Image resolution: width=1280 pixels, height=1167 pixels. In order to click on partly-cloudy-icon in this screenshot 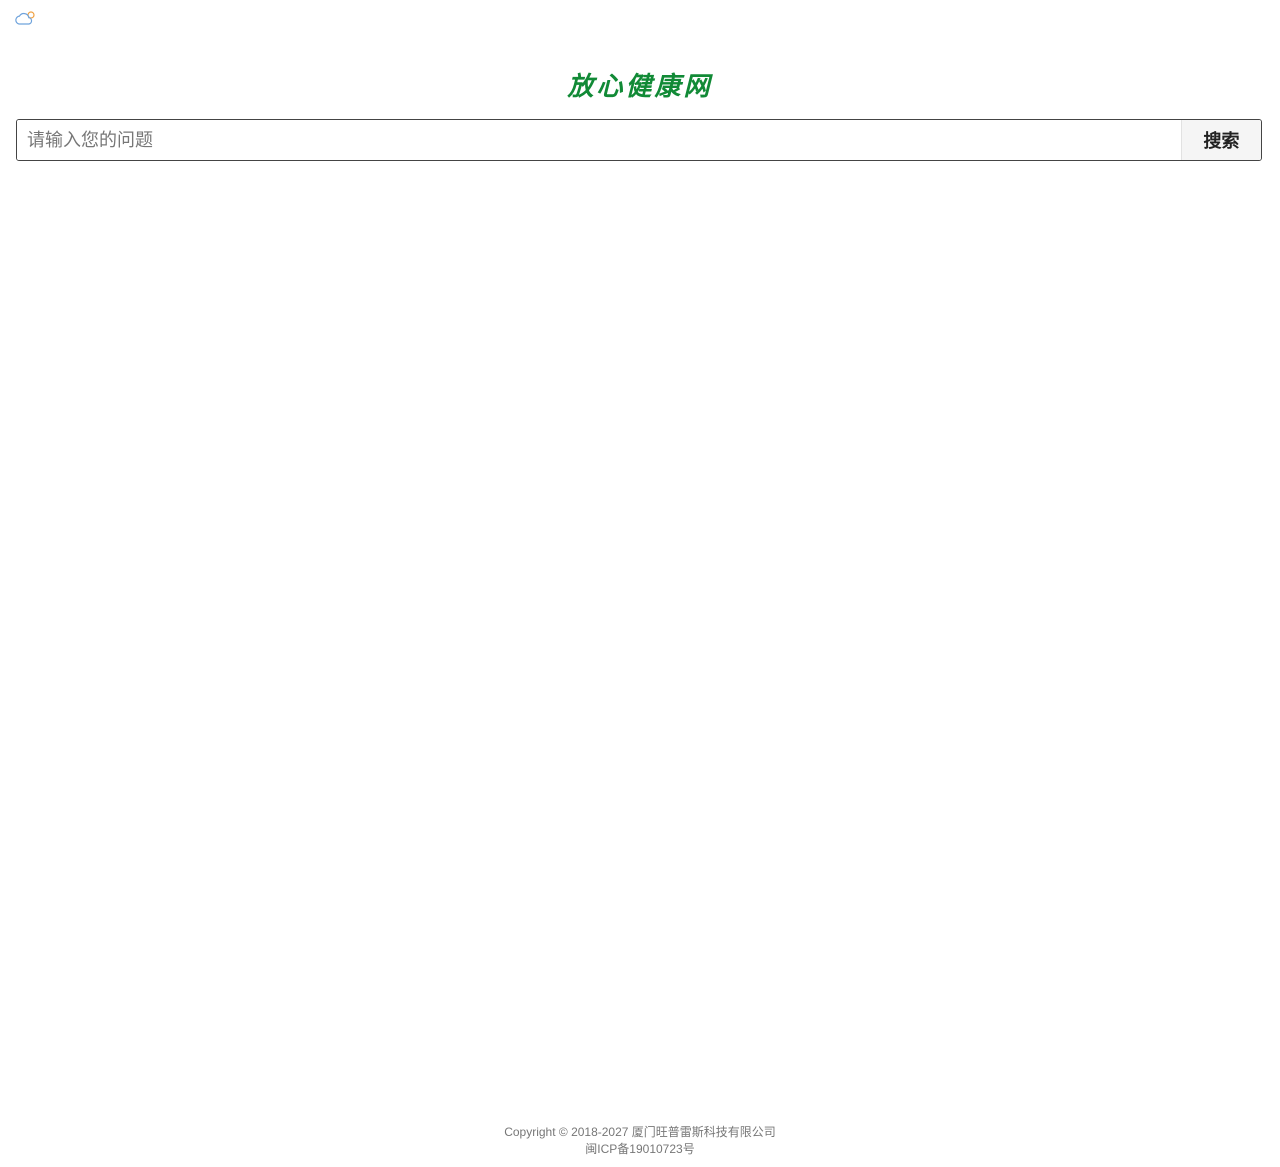, I will do `click(26, 18)`.